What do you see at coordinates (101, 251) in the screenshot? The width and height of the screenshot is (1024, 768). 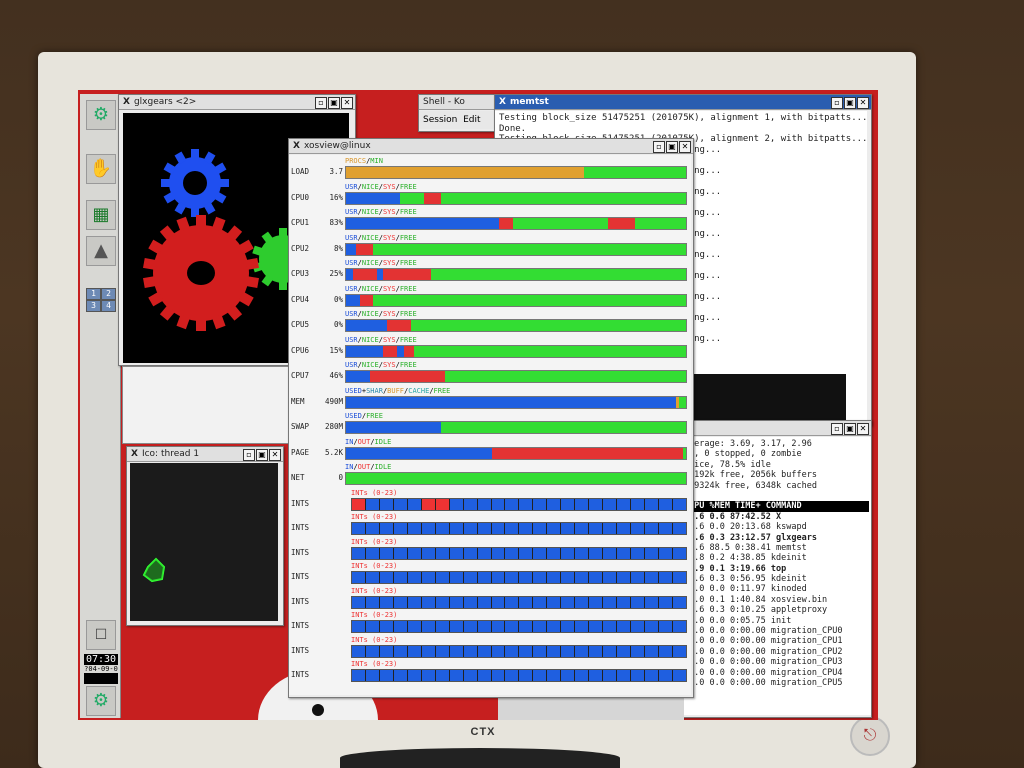 I see `package-icon: ▲` at bounding box center [101, 251].